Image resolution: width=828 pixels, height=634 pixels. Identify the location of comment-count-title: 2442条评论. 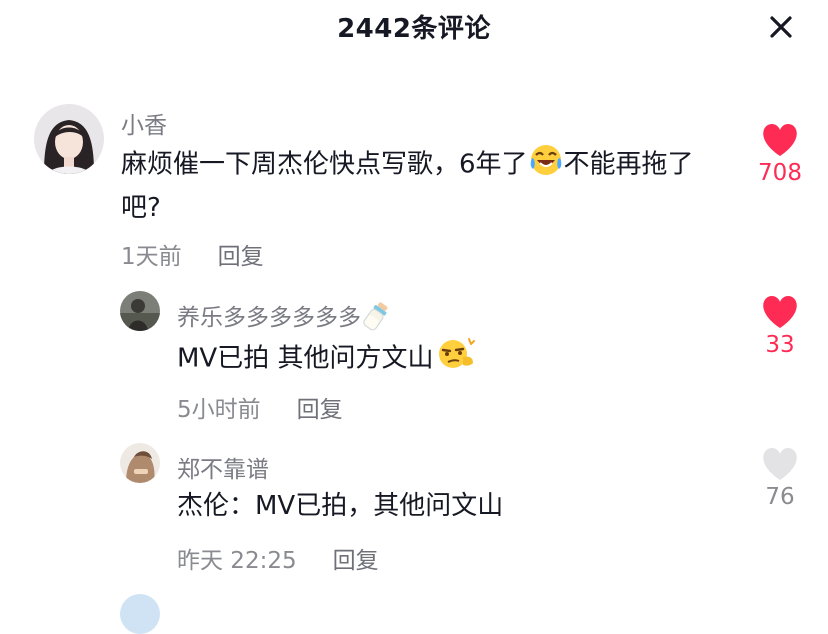
(414, 29).